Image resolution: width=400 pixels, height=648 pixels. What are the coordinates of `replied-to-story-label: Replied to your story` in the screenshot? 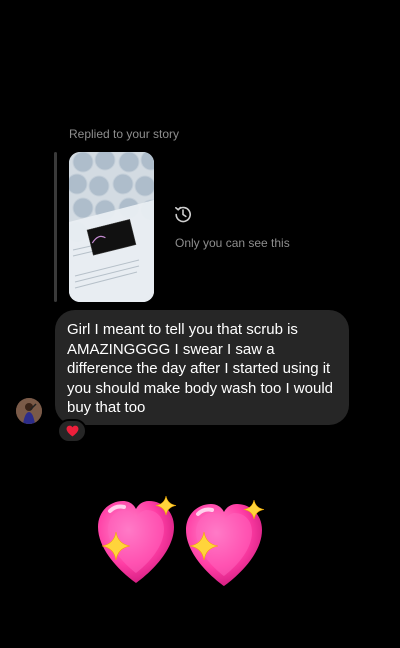 It's located at (124, 134).